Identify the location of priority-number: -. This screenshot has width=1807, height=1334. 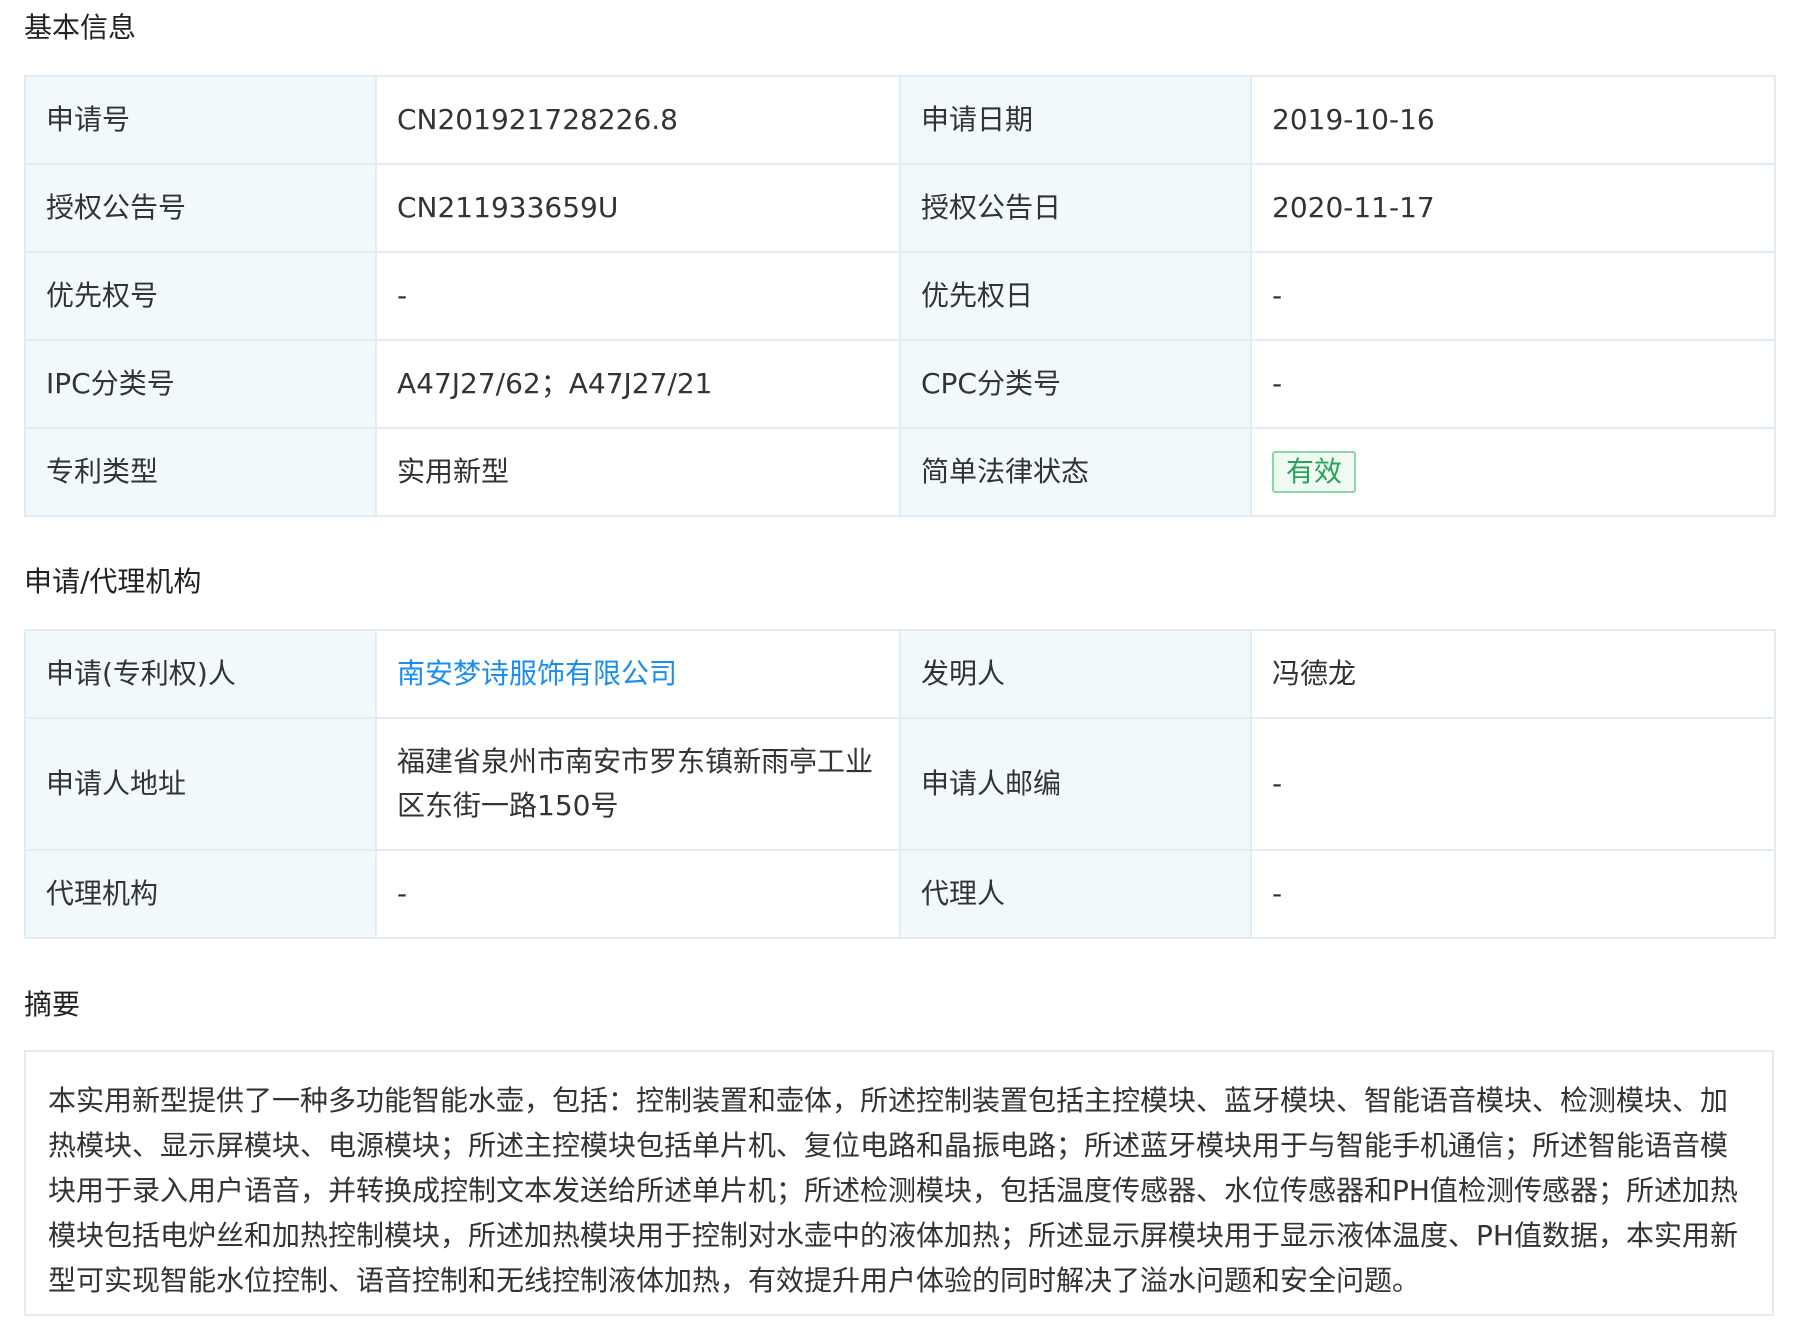
(638, 296).